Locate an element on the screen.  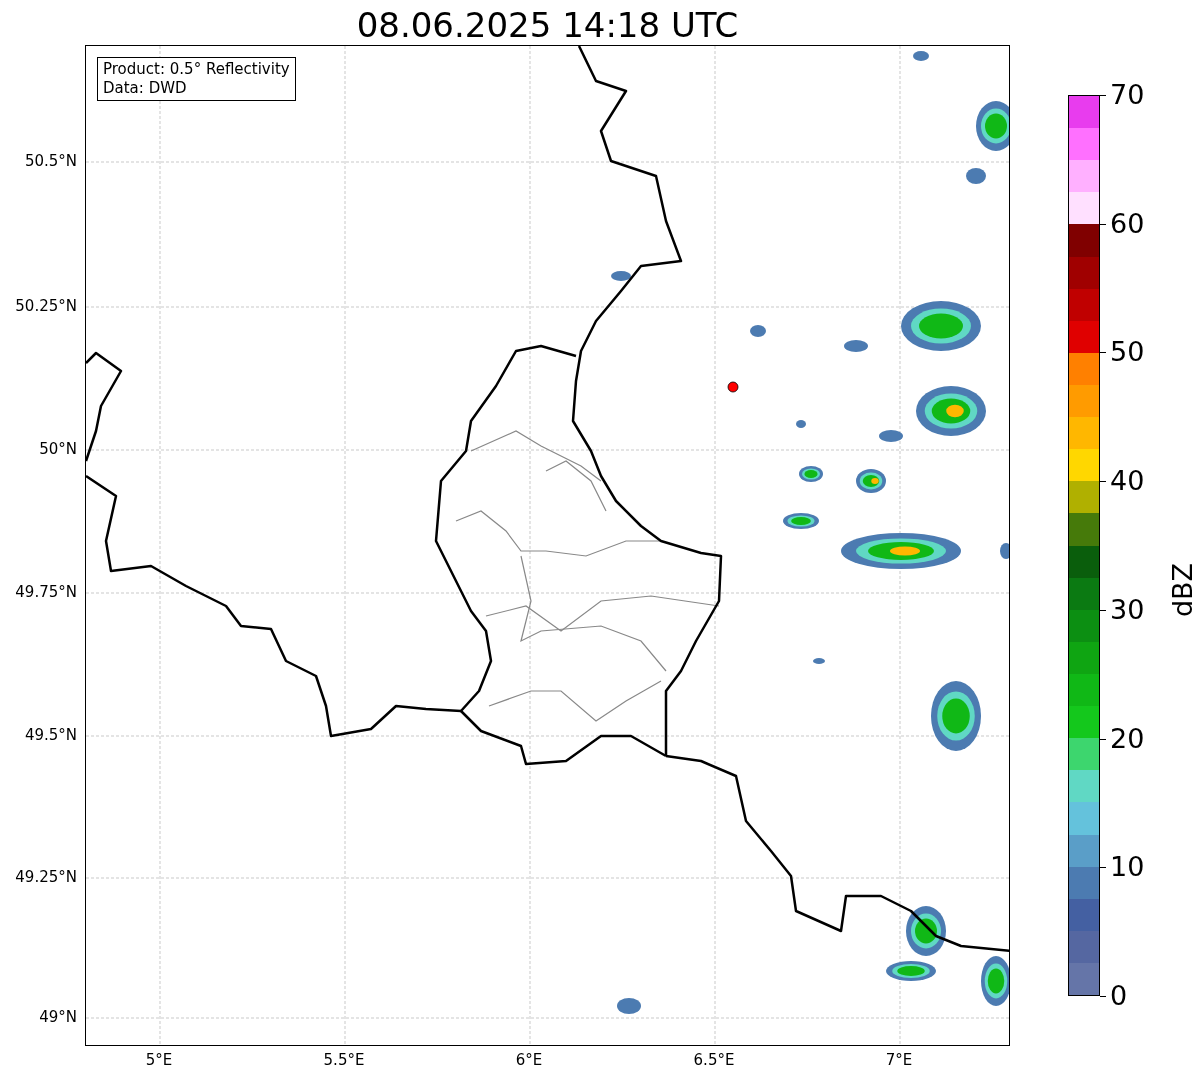
longitude-label: 7°E is located at coordinates (899, 1060).